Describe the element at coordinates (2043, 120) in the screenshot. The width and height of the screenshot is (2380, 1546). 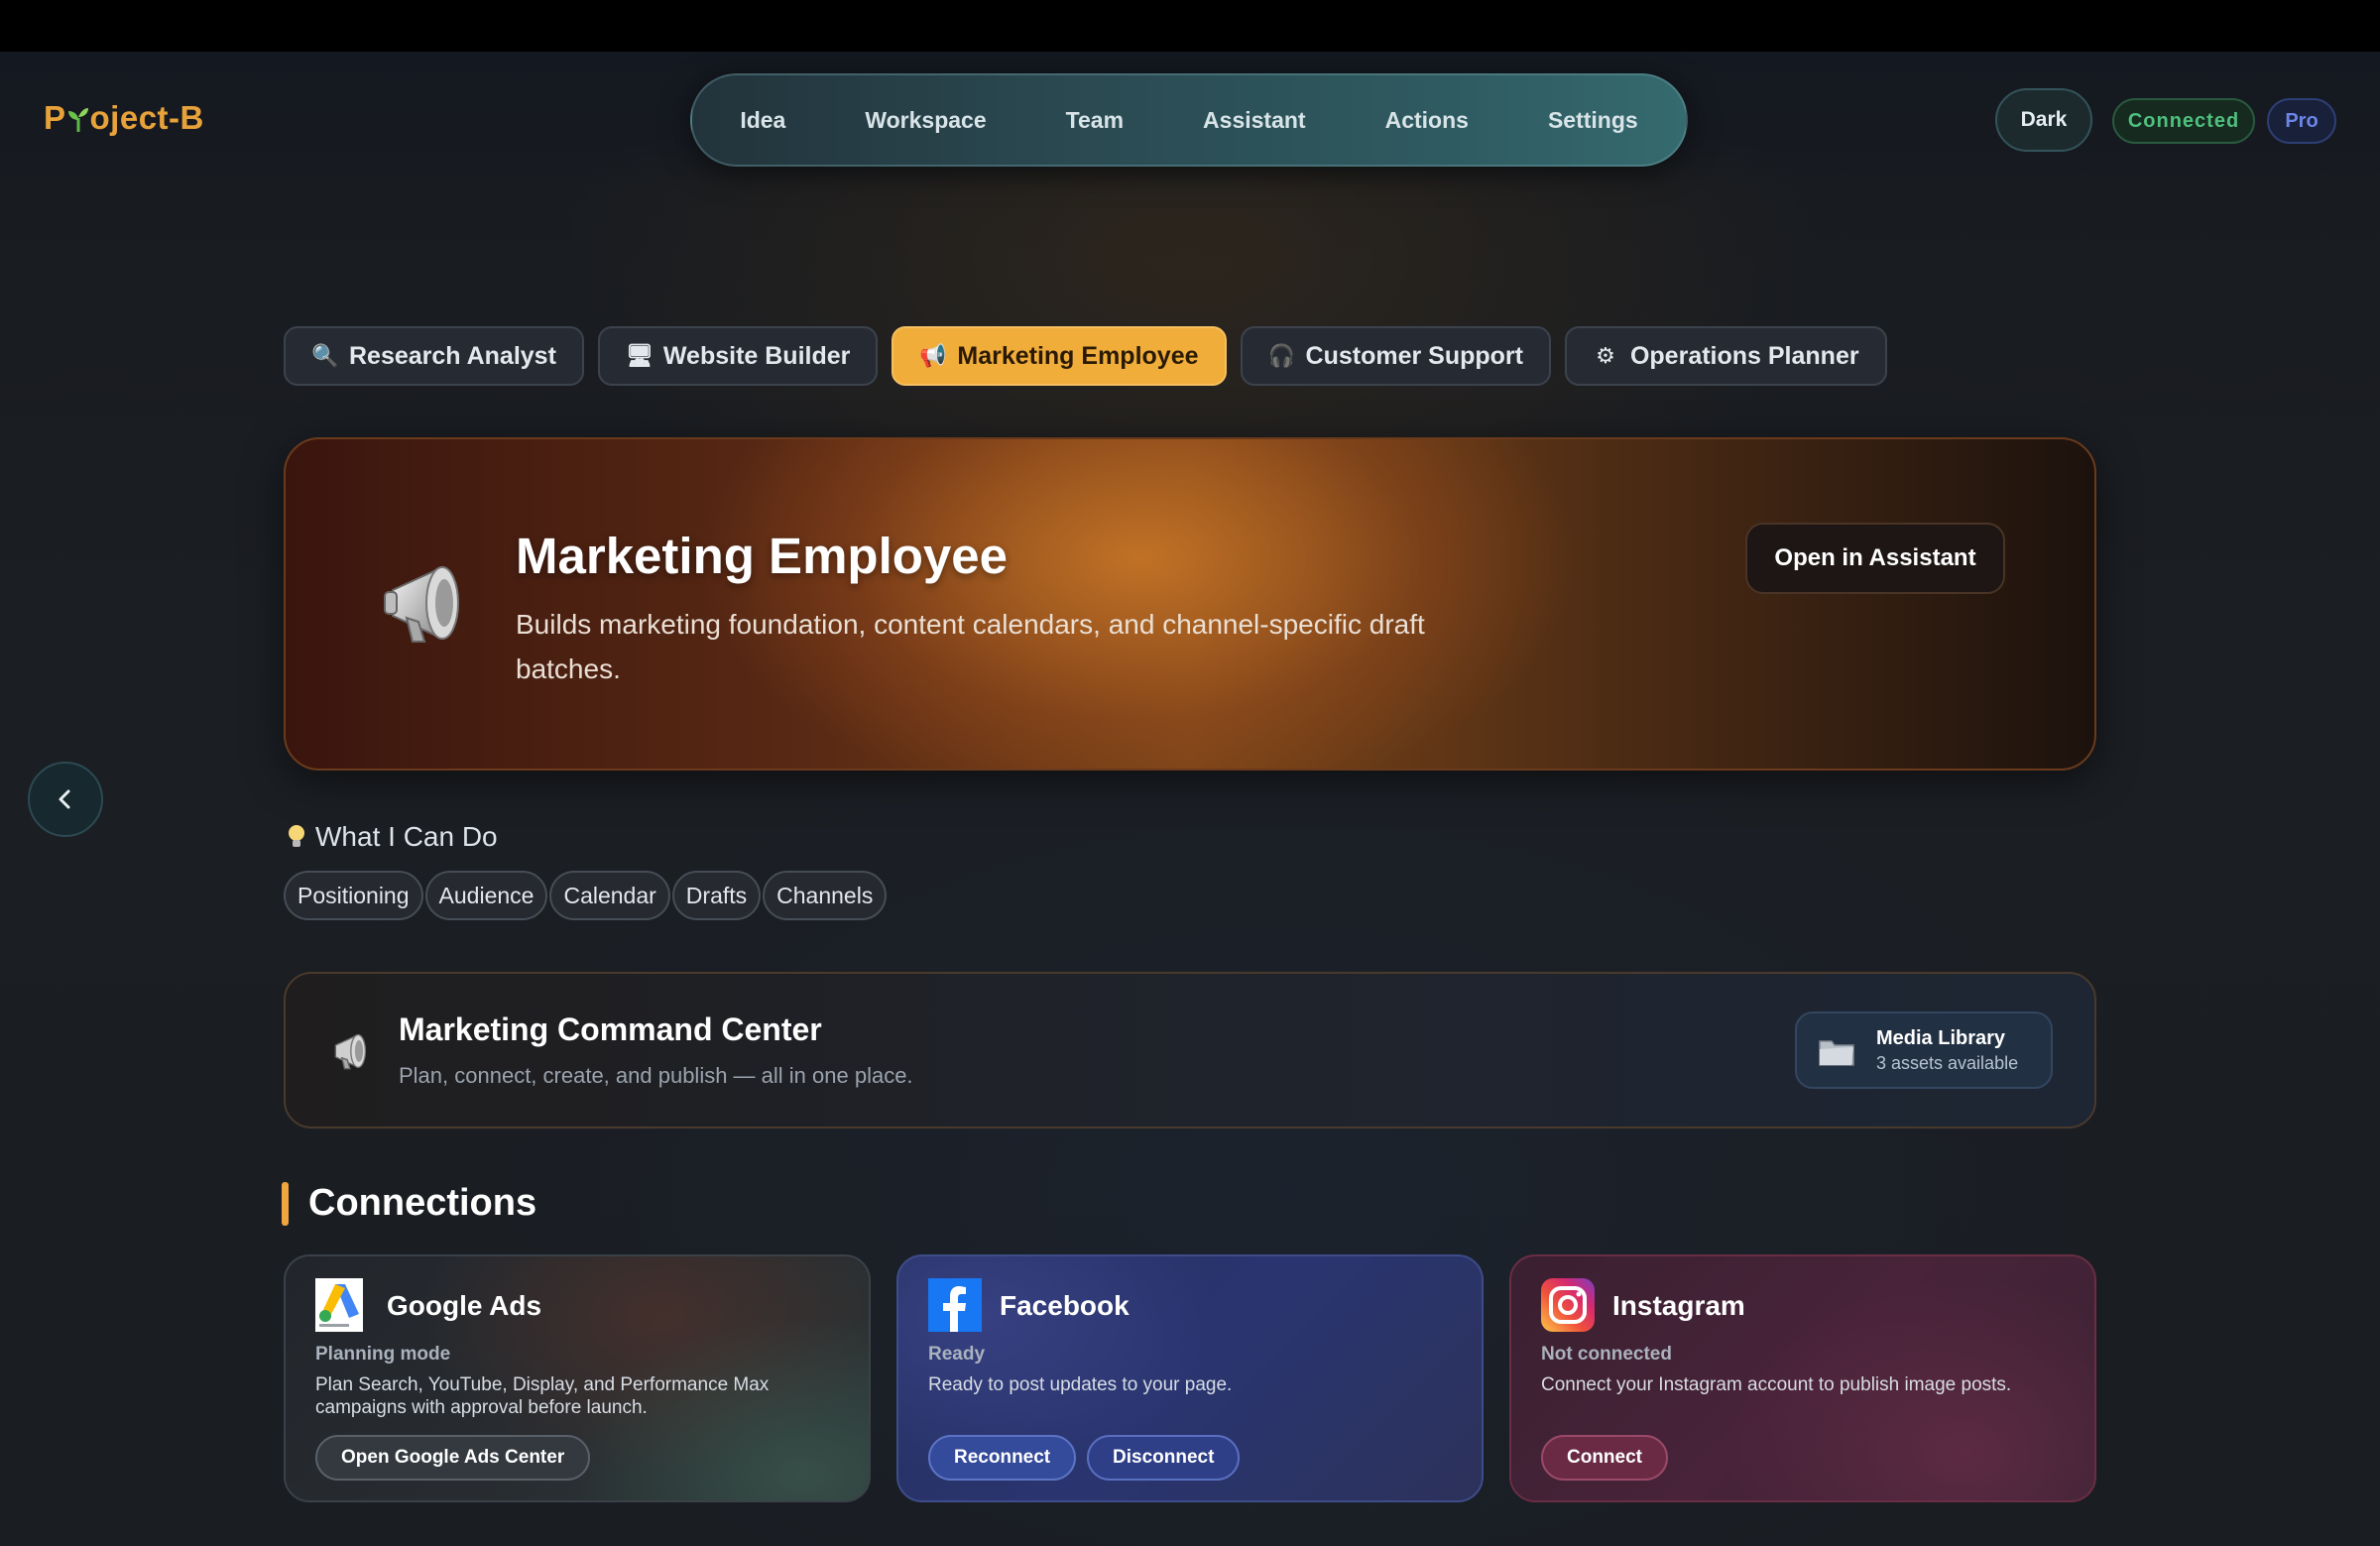
I see `theme-toggle-button: Dark` at that location.